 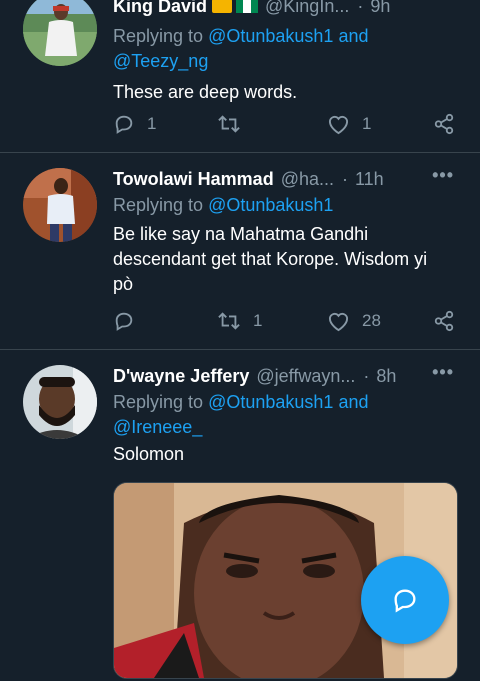 I want to click on replying-to: Replying to @Otunbakush1 and @Teezy_ng, so click(x=286, y=49).